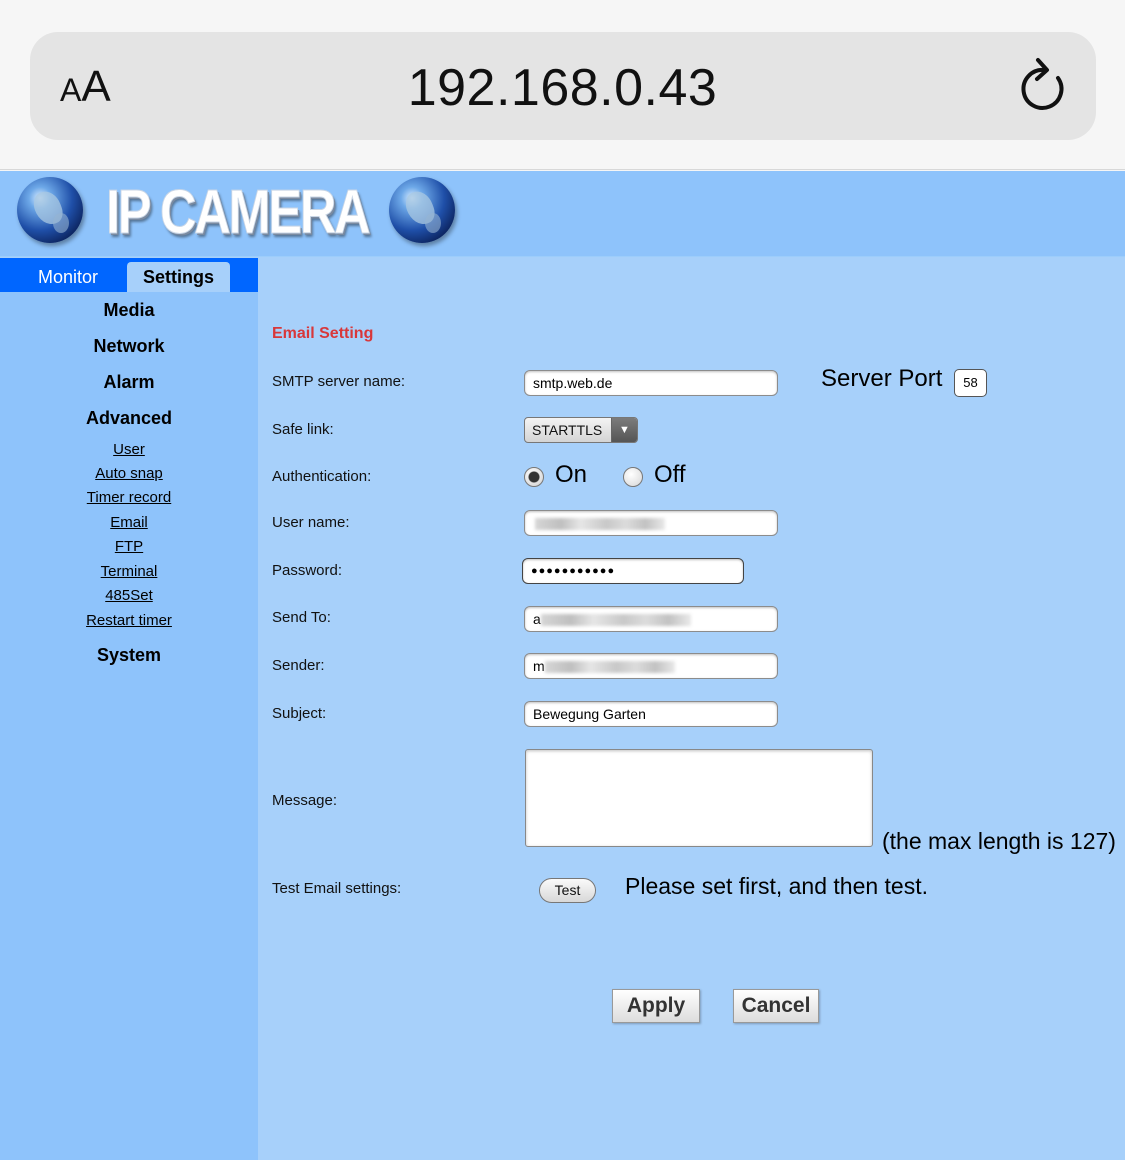  Describe the element at coordinates (882, 378) in the screenshot. I see `server-port-label: Server Port` at that location.